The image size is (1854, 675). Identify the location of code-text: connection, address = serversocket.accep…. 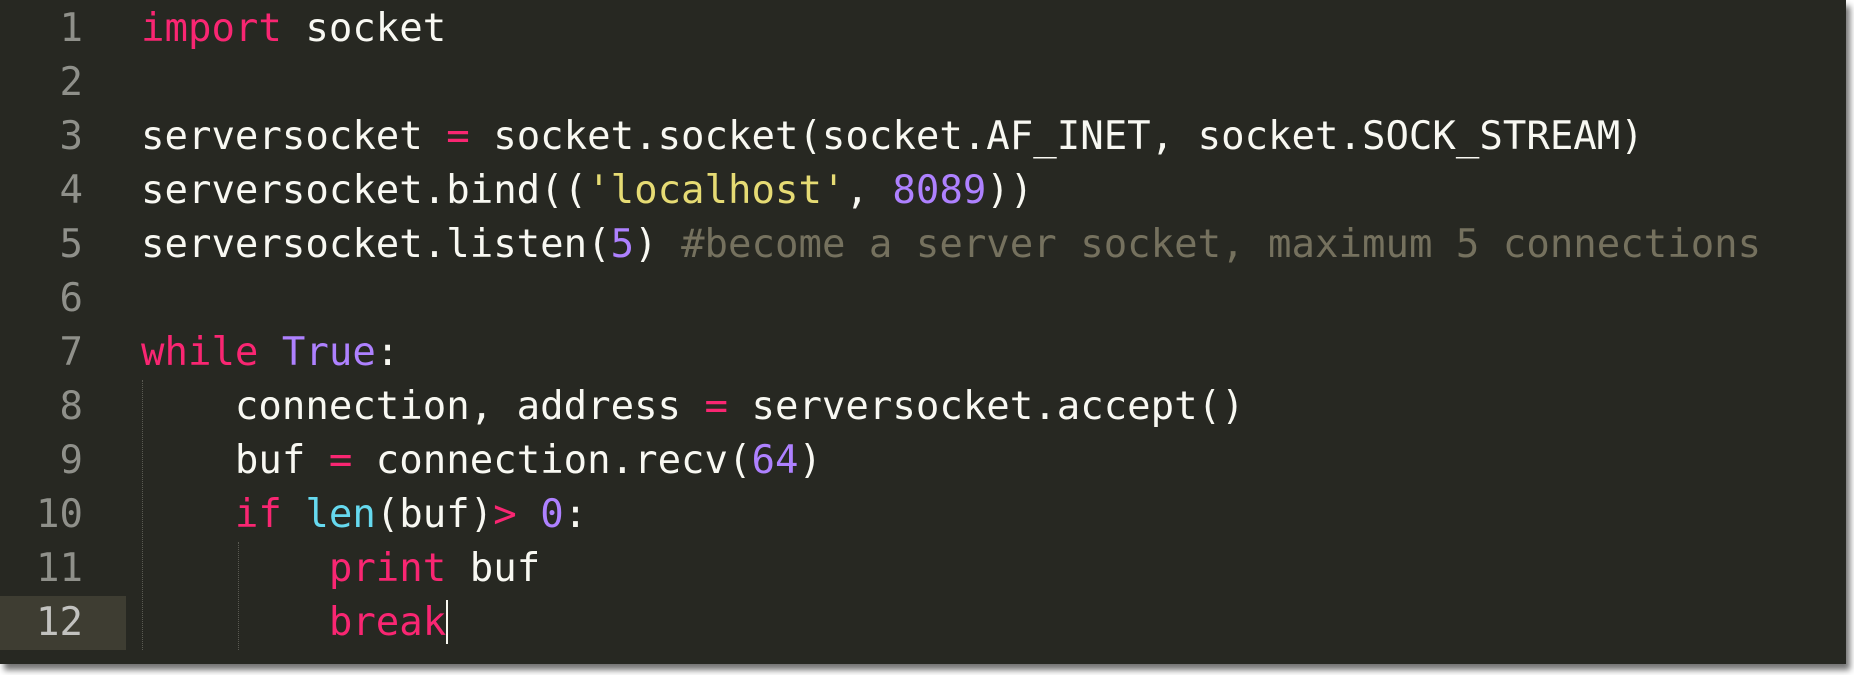
(693, 407).